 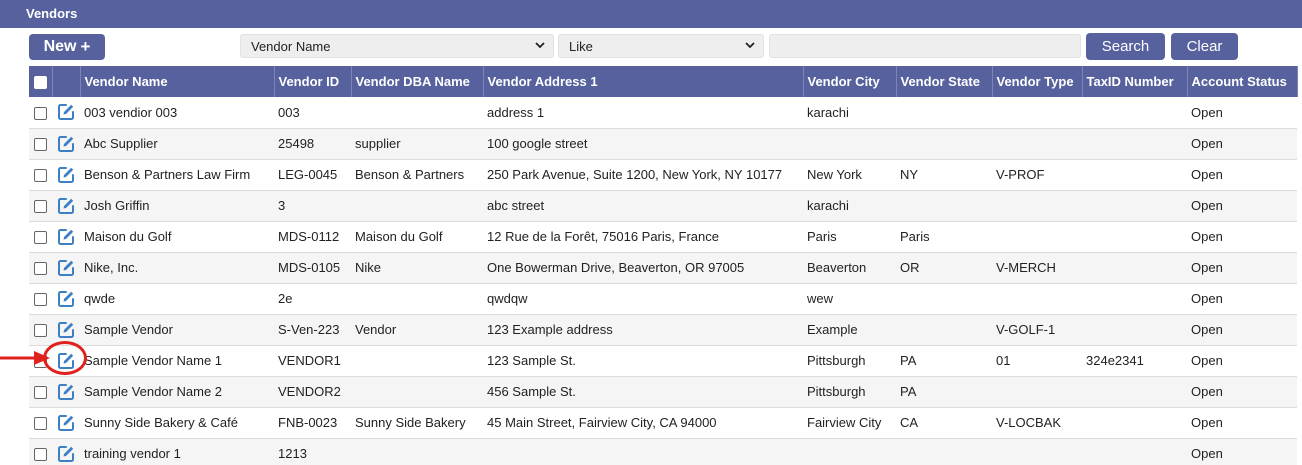 What do you see at coordinates (643, 392) in the screenshot?
I see `cell-vendor-address: 456 Sample St.` at bounding box center [643, 392].